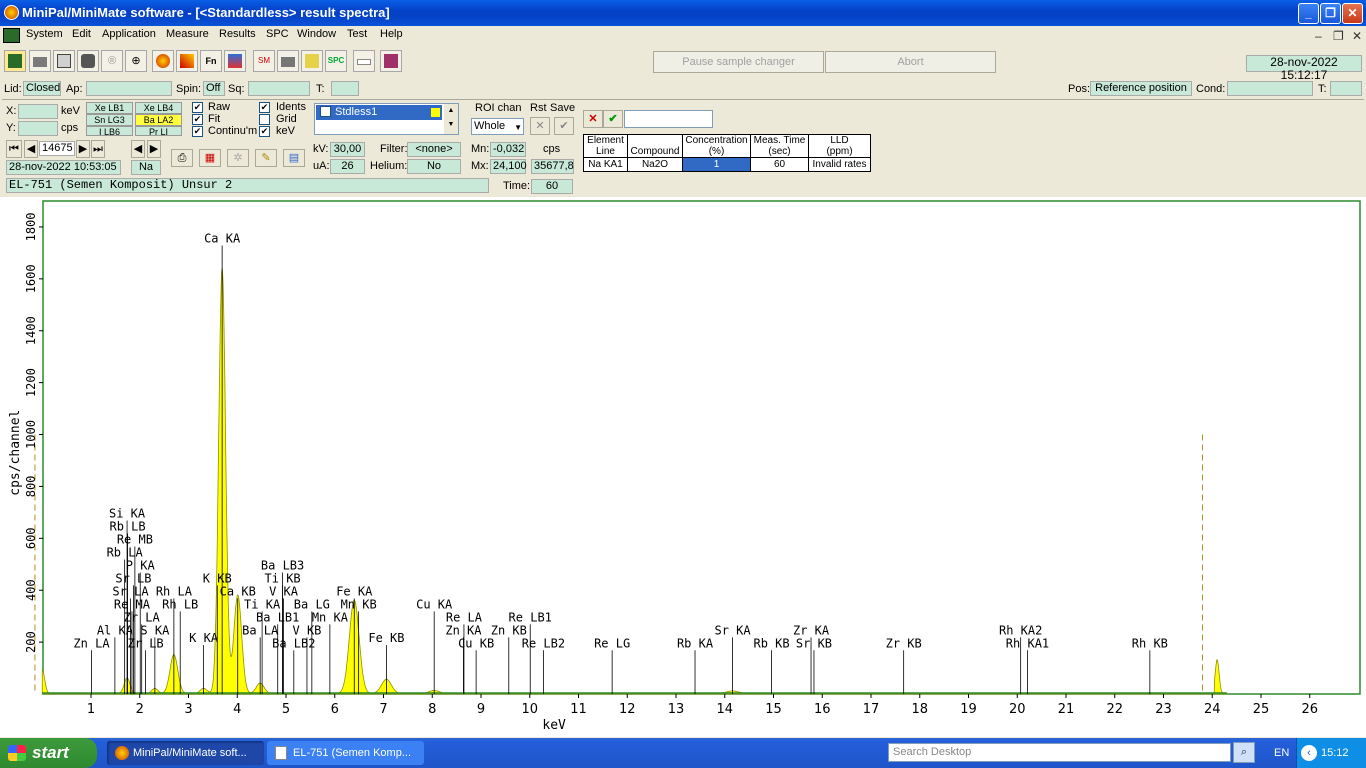 The width and height of the screenshot is (1366, 768). What do you see at coordinates (1309, 753) in the screenshot?
I see `show-hidden-icons-icon: ‹` at bounding box center [1309, 753].